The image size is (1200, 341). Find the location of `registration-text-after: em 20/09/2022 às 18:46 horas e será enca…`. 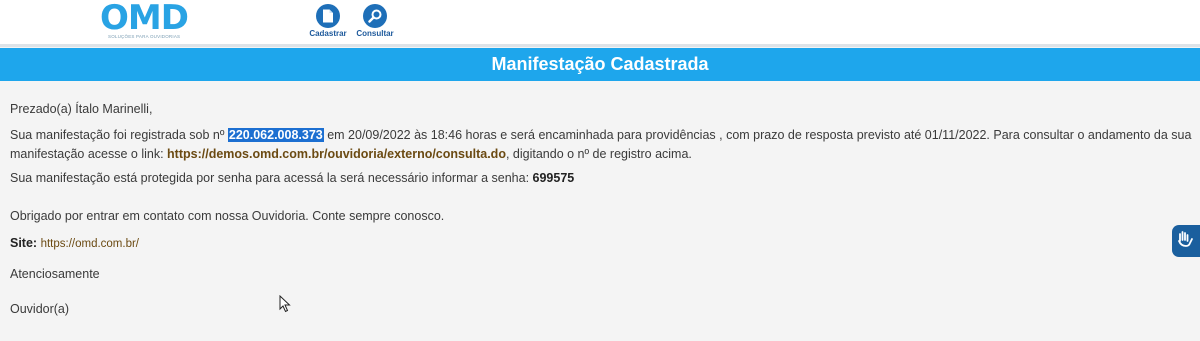

registration-text-after: em 20/09/2022 às 18:46 horas e será enca… is located at coordinates (757, 135).